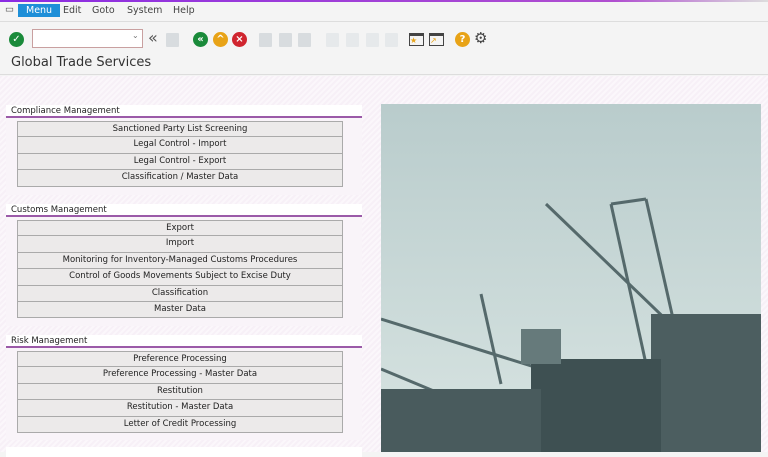 This screenshot has width=768, height=457. I want to click on restitution-button: Restitution, so click(180, 392).